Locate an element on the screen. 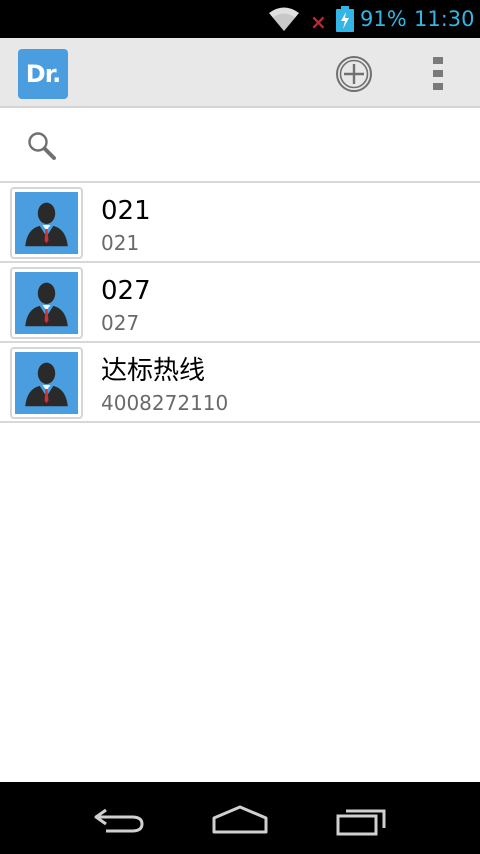  home-icon is located at coordinates (240, 820).